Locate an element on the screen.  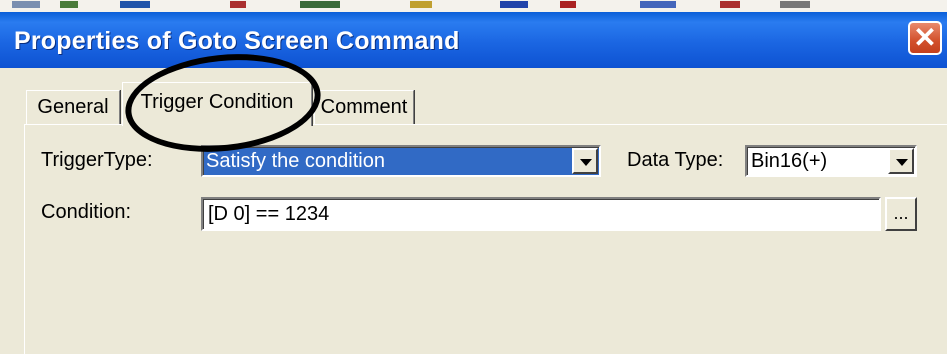
tab-general: General is located at coordinates (73, 107).